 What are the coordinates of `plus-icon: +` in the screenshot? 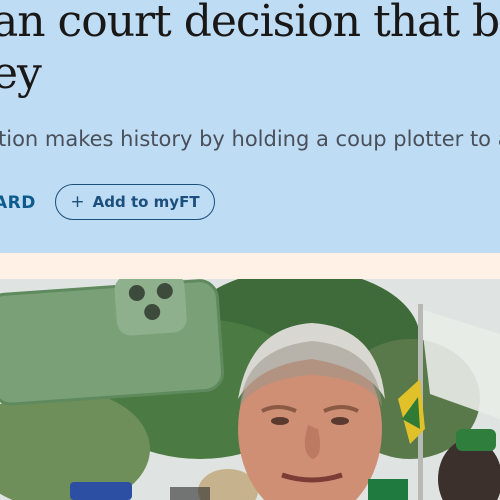 It's located at (77, 201).